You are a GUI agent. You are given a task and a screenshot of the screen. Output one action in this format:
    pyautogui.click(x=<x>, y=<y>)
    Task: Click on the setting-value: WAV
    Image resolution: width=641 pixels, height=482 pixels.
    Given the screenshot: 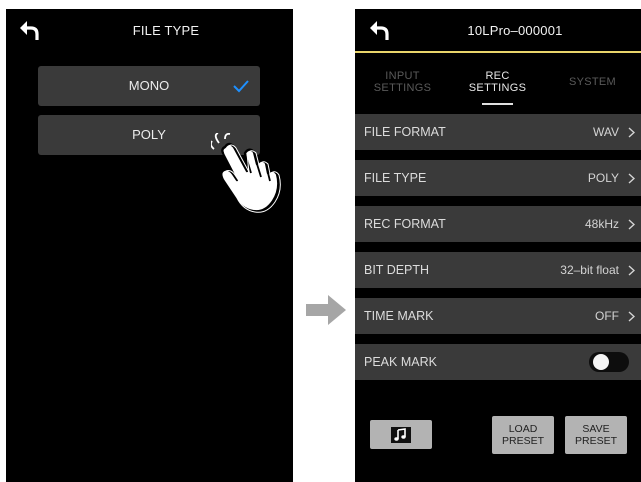 What is the action you would take?
    pyautogui.click(x=606, y=132)
    